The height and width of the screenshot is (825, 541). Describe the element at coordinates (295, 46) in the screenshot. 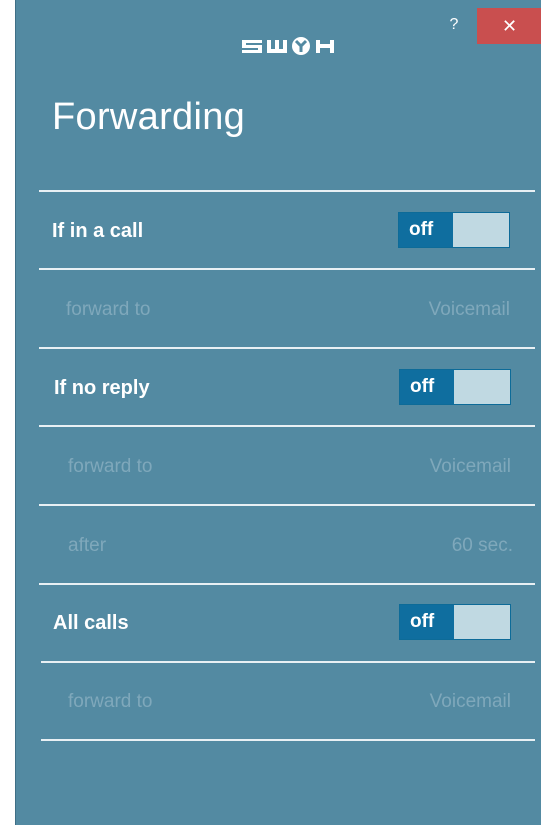

I see `swyx-logo-icon` at that location.